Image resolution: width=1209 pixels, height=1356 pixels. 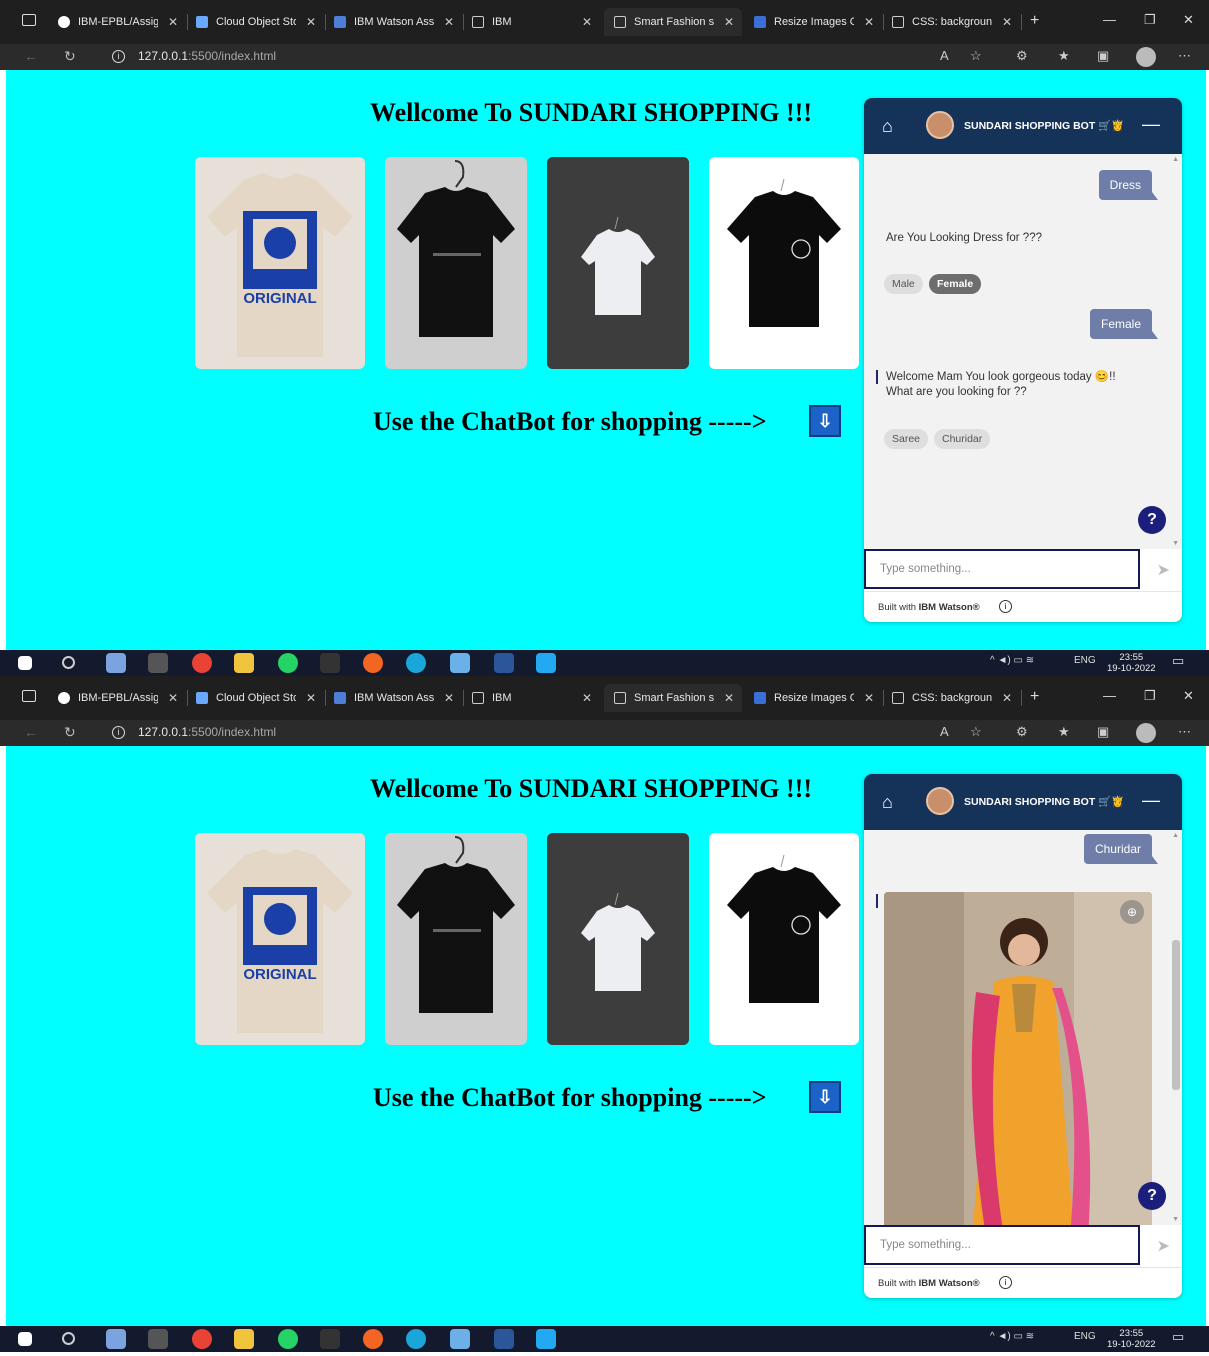 What do you see at coordinates (955, 284) in the screenshot?
I see `option-chip-female: Female` at bounding box center [955, 284].